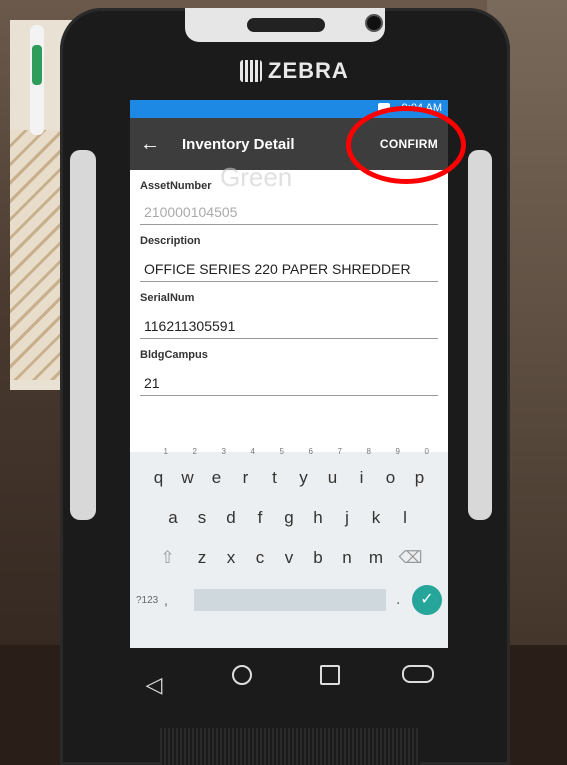 This screenshot has width=567, height=765. Describe the element at coordinates (174, 600) in the screenshot. I see `key-comma: ,` at that location.